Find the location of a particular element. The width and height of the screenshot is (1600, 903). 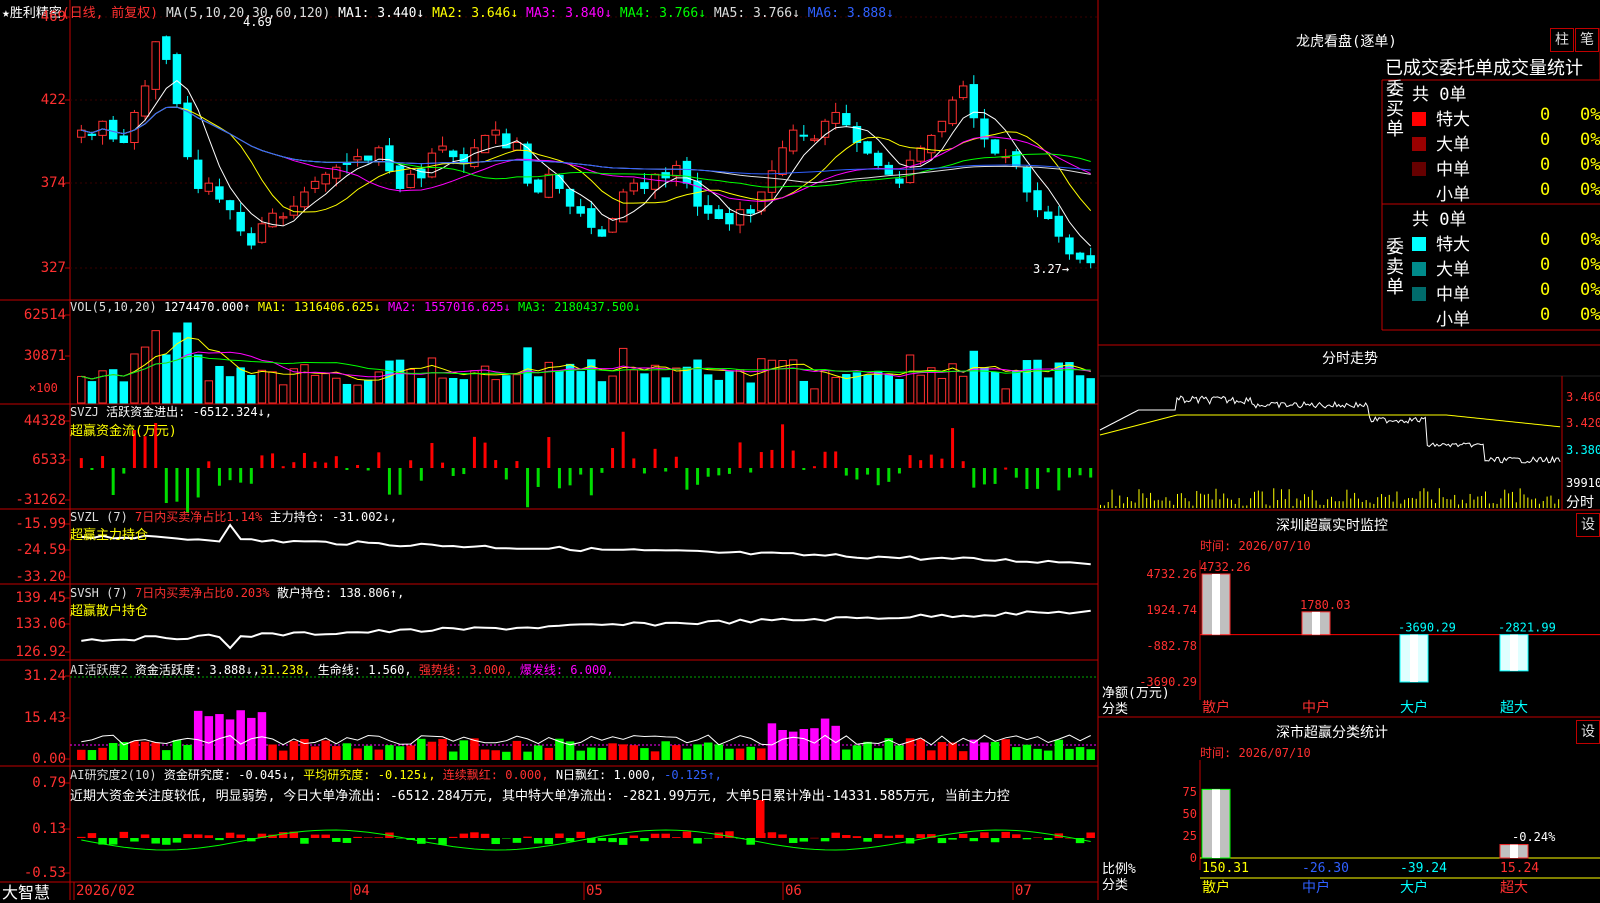

monitor-value-label: 4732.26 is located at coordinates (1225, 567).